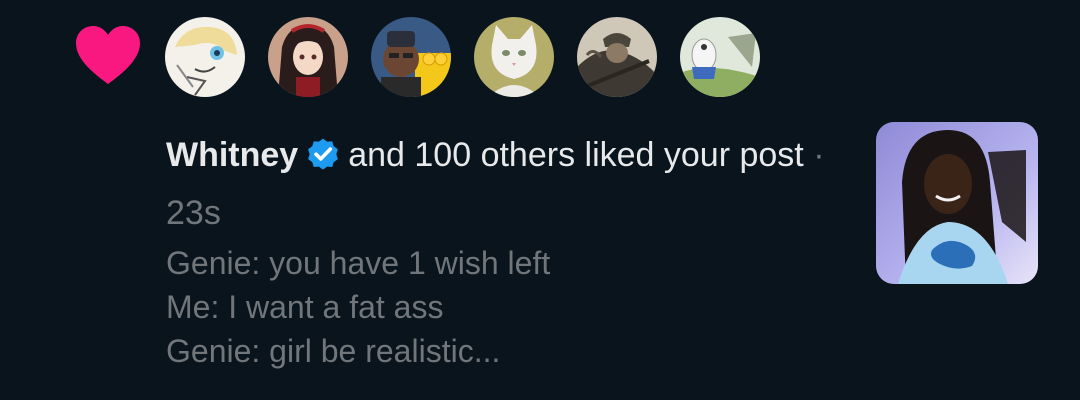 Image resolution: width=1080 pixels, height=400 pixels. What do you see at coordinates (108, 55) in the screenshot?
I see `heart-icon` at bounding box center [108, 55].